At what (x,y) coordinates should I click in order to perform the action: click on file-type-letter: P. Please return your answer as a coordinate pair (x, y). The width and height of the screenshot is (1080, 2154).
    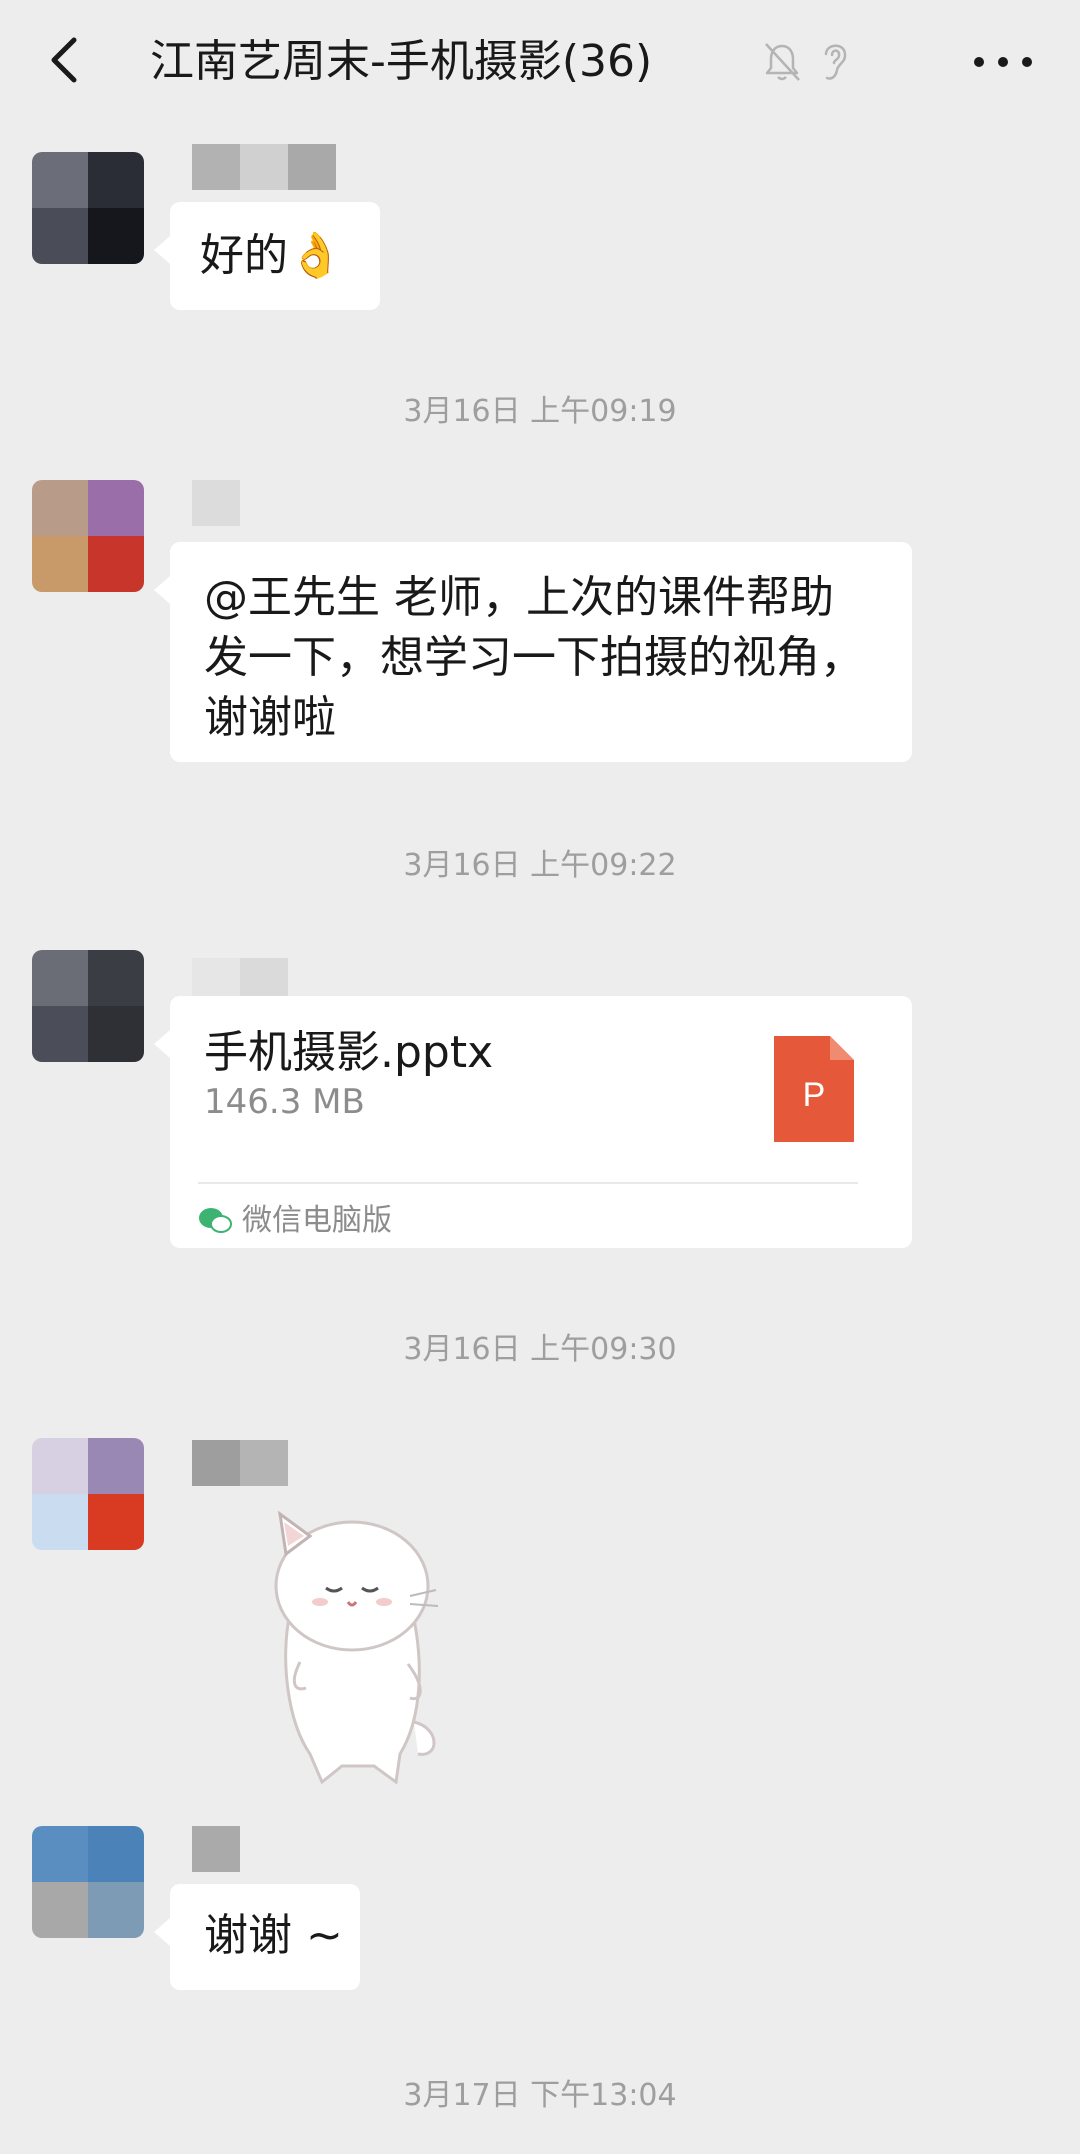
    Looking at the image, I should click on (814, 1095).